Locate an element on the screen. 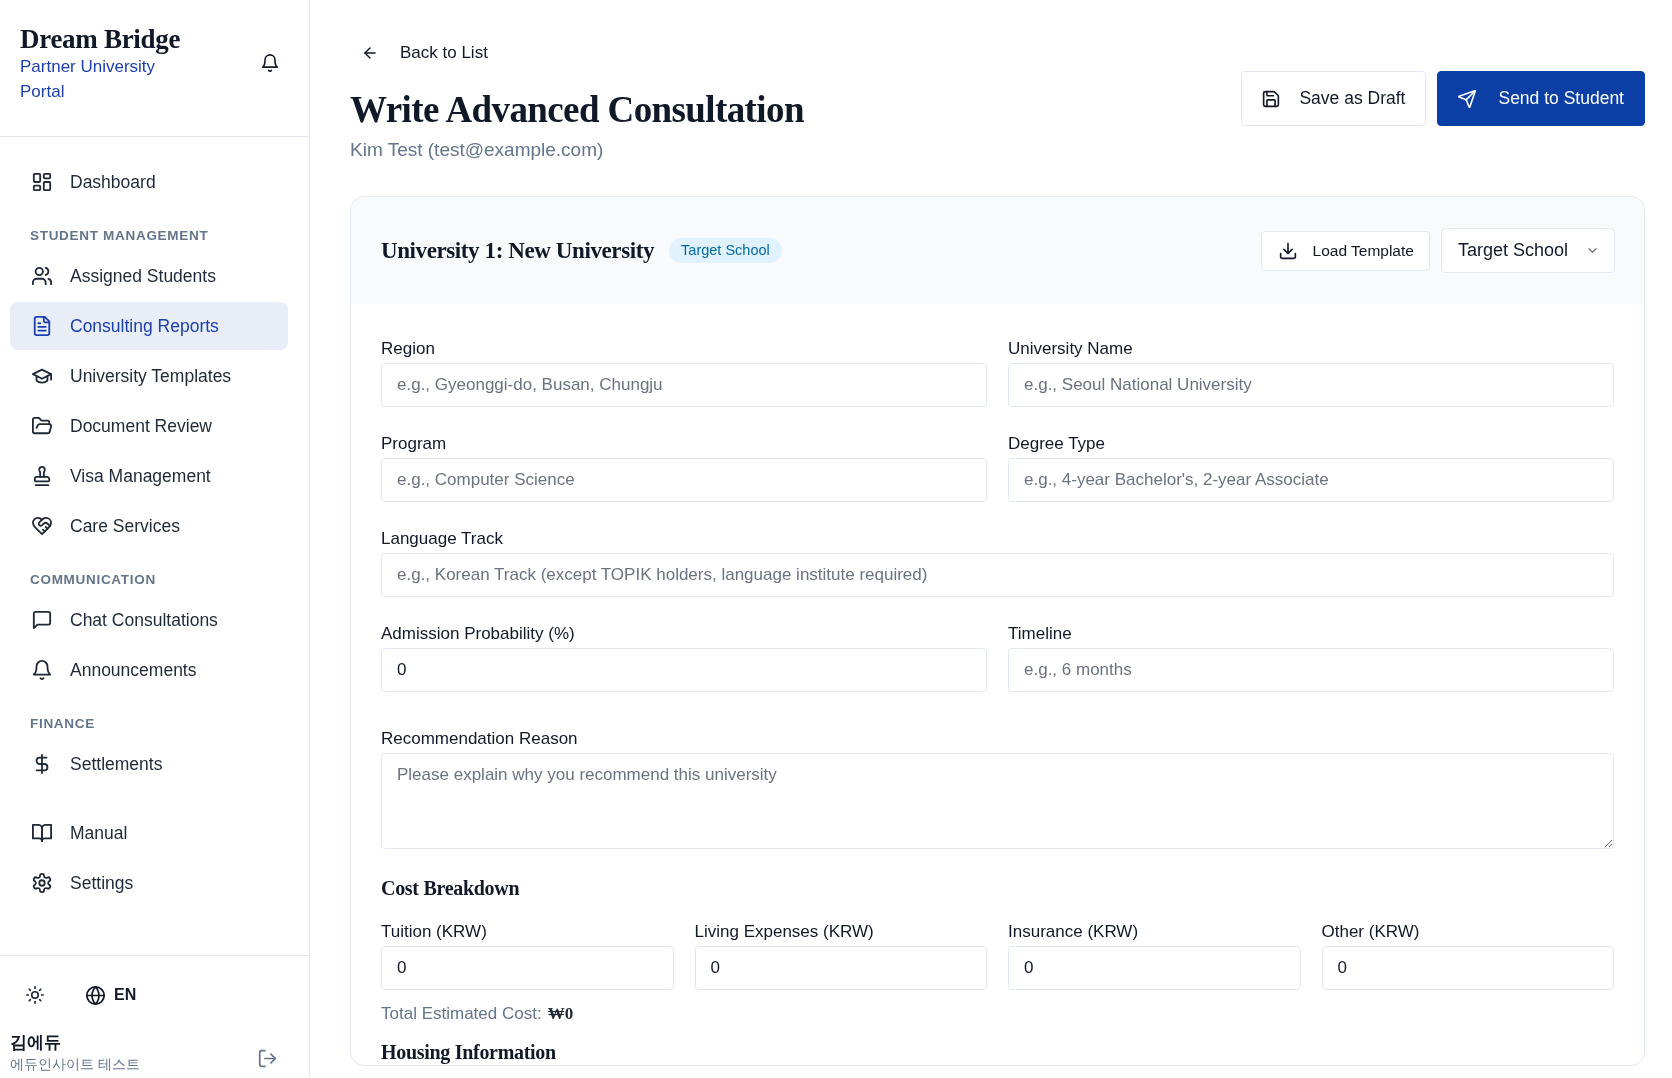  heart-handshake-icon is located at coordinates (42, 526).